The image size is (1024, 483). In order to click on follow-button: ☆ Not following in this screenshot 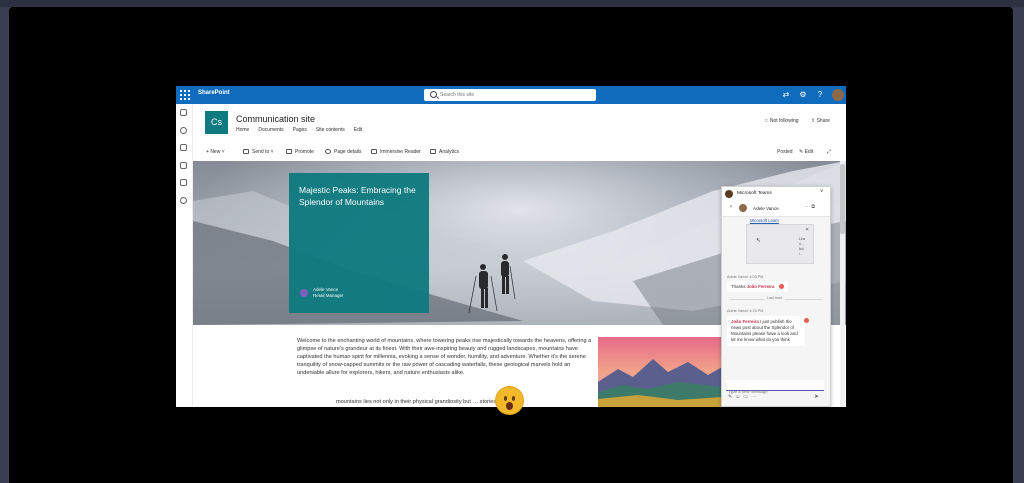, I will do `click(781, 121)`.